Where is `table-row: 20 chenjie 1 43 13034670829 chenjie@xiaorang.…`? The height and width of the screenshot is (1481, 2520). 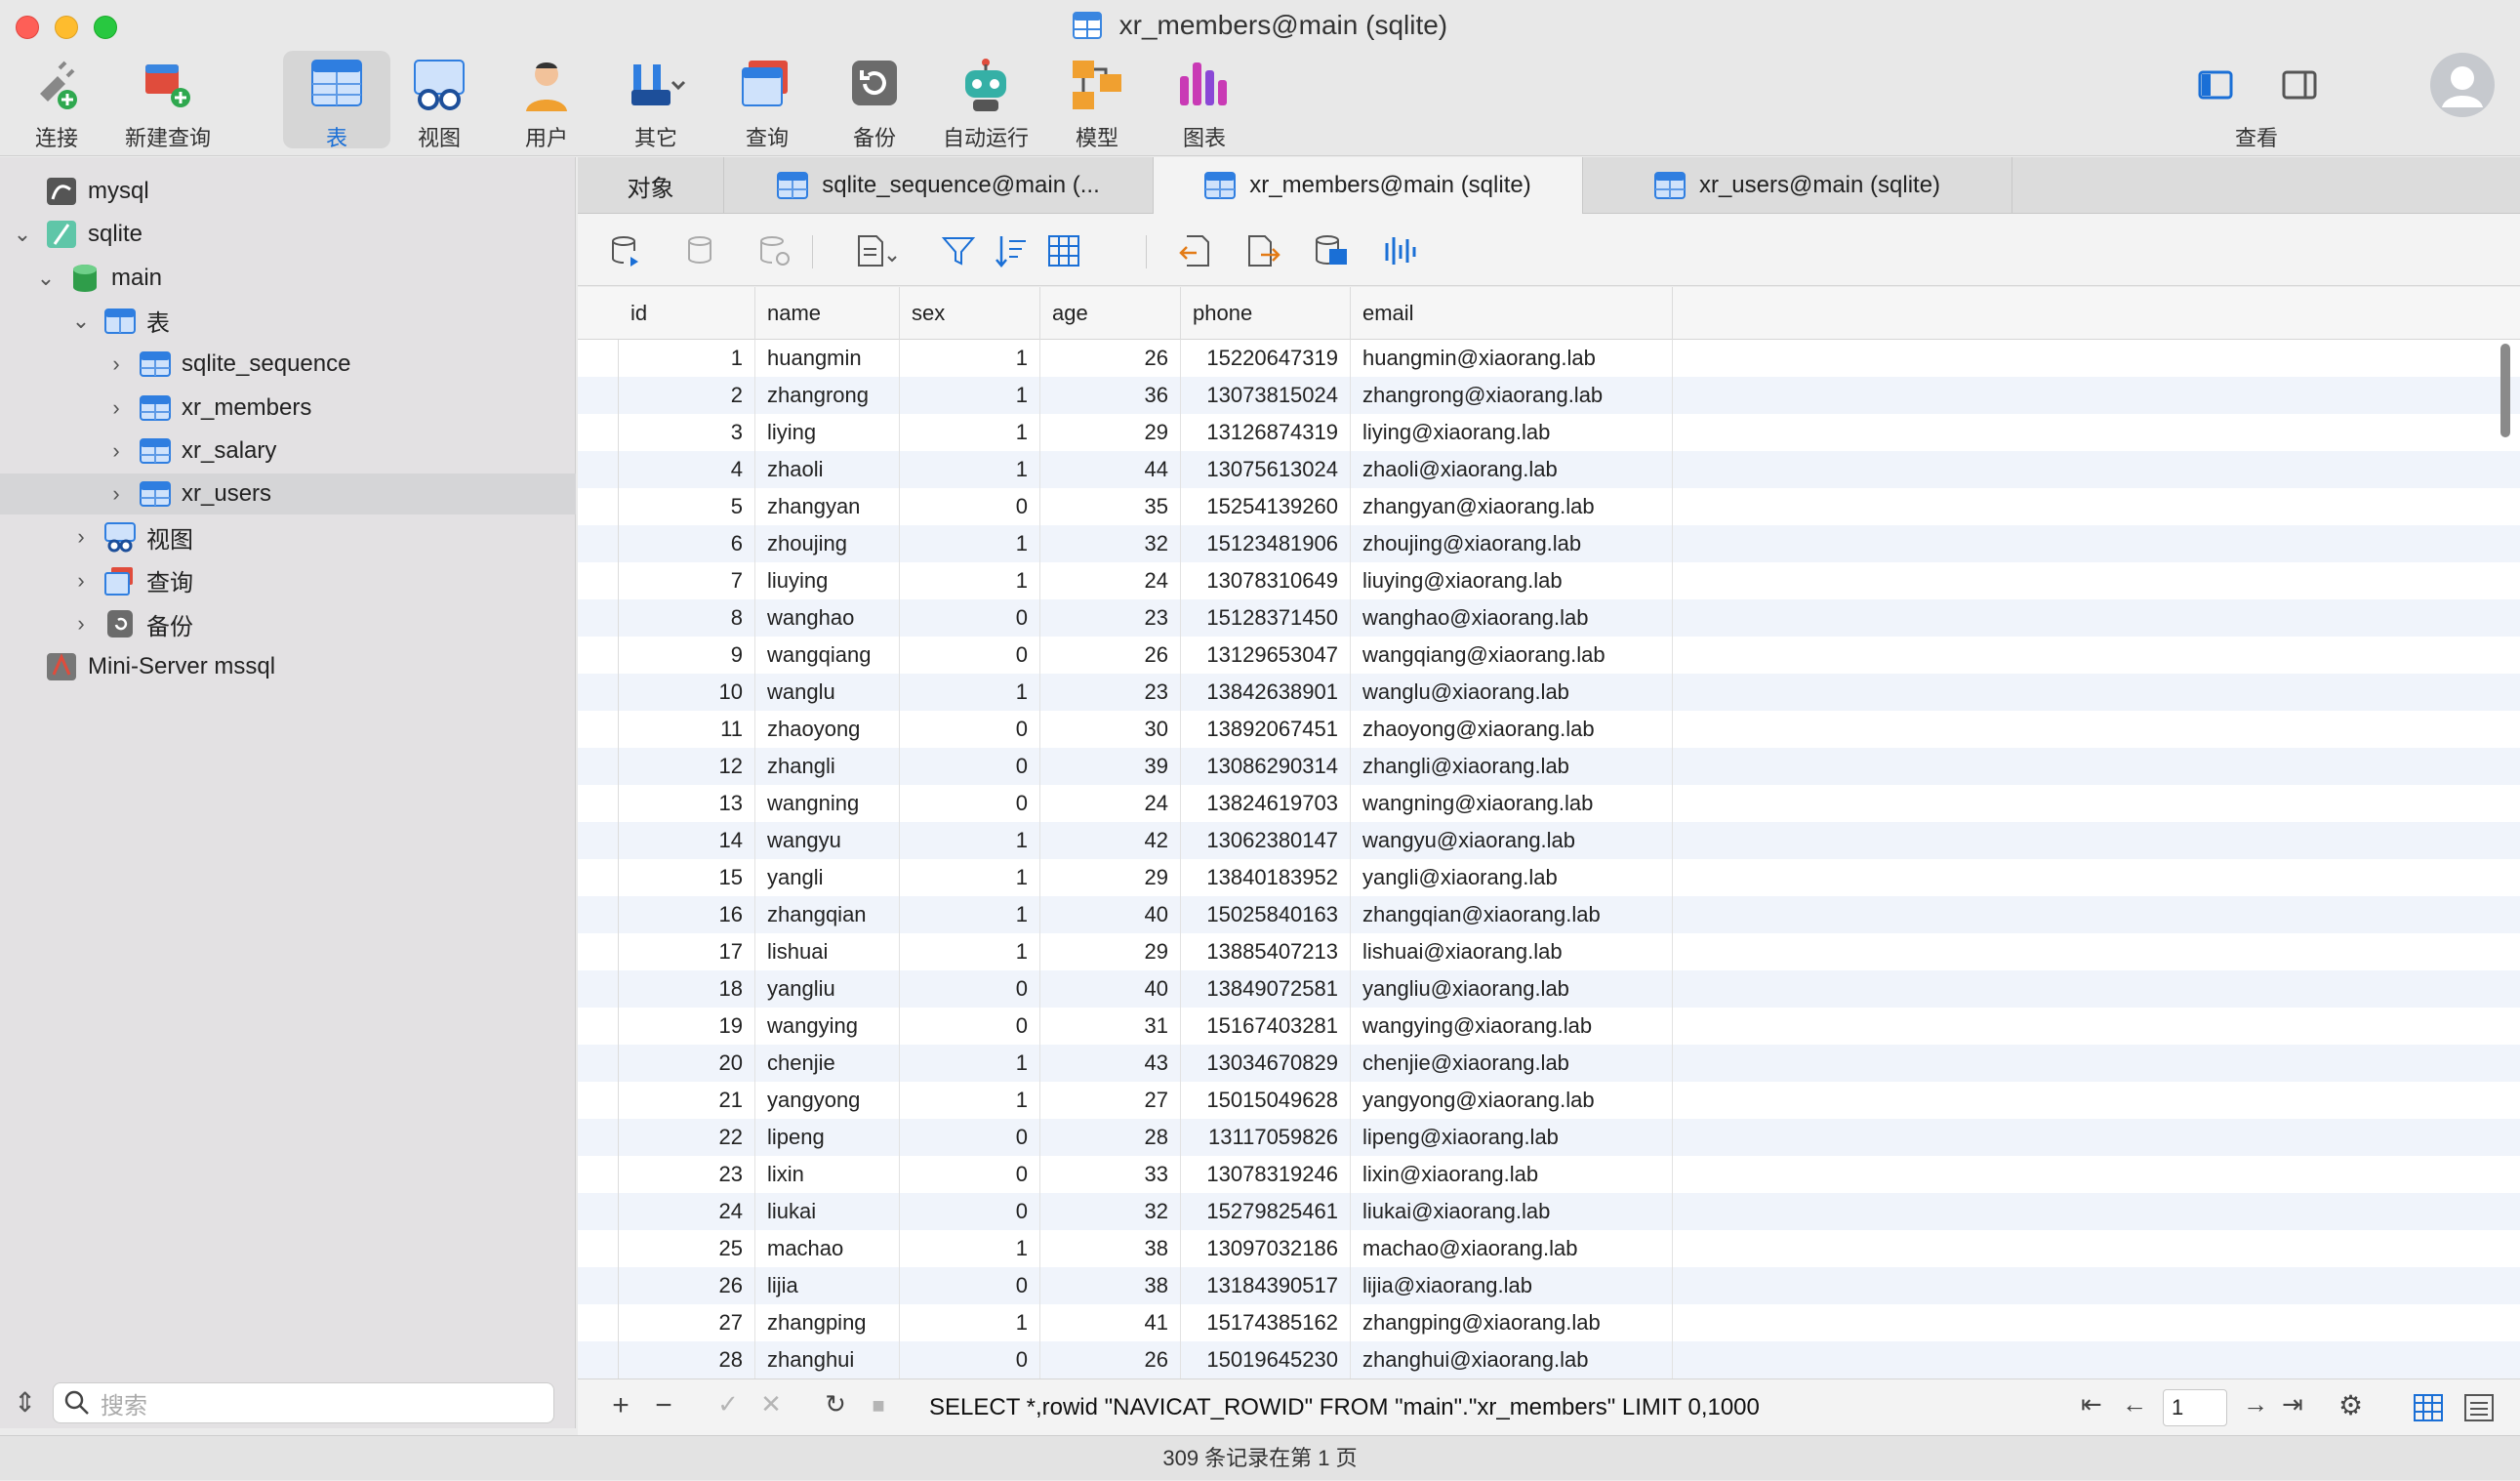
table-row: 20 chenjie 1 43 13034670829 chenjie@xiaorang.… is located at coordinates (1549, 1063).